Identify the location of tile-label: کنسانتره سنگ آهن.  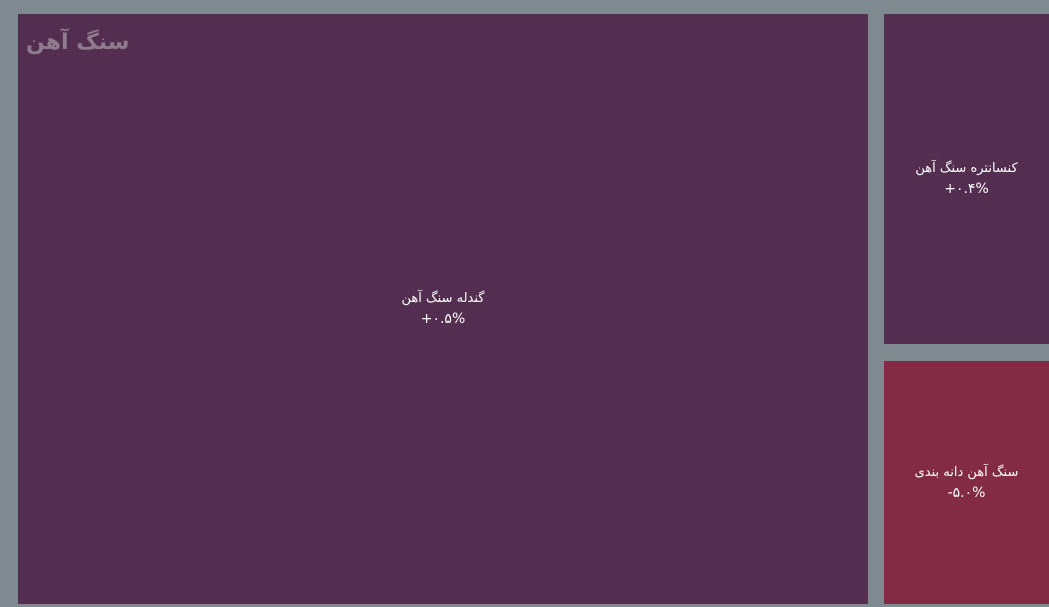
(966, 168).